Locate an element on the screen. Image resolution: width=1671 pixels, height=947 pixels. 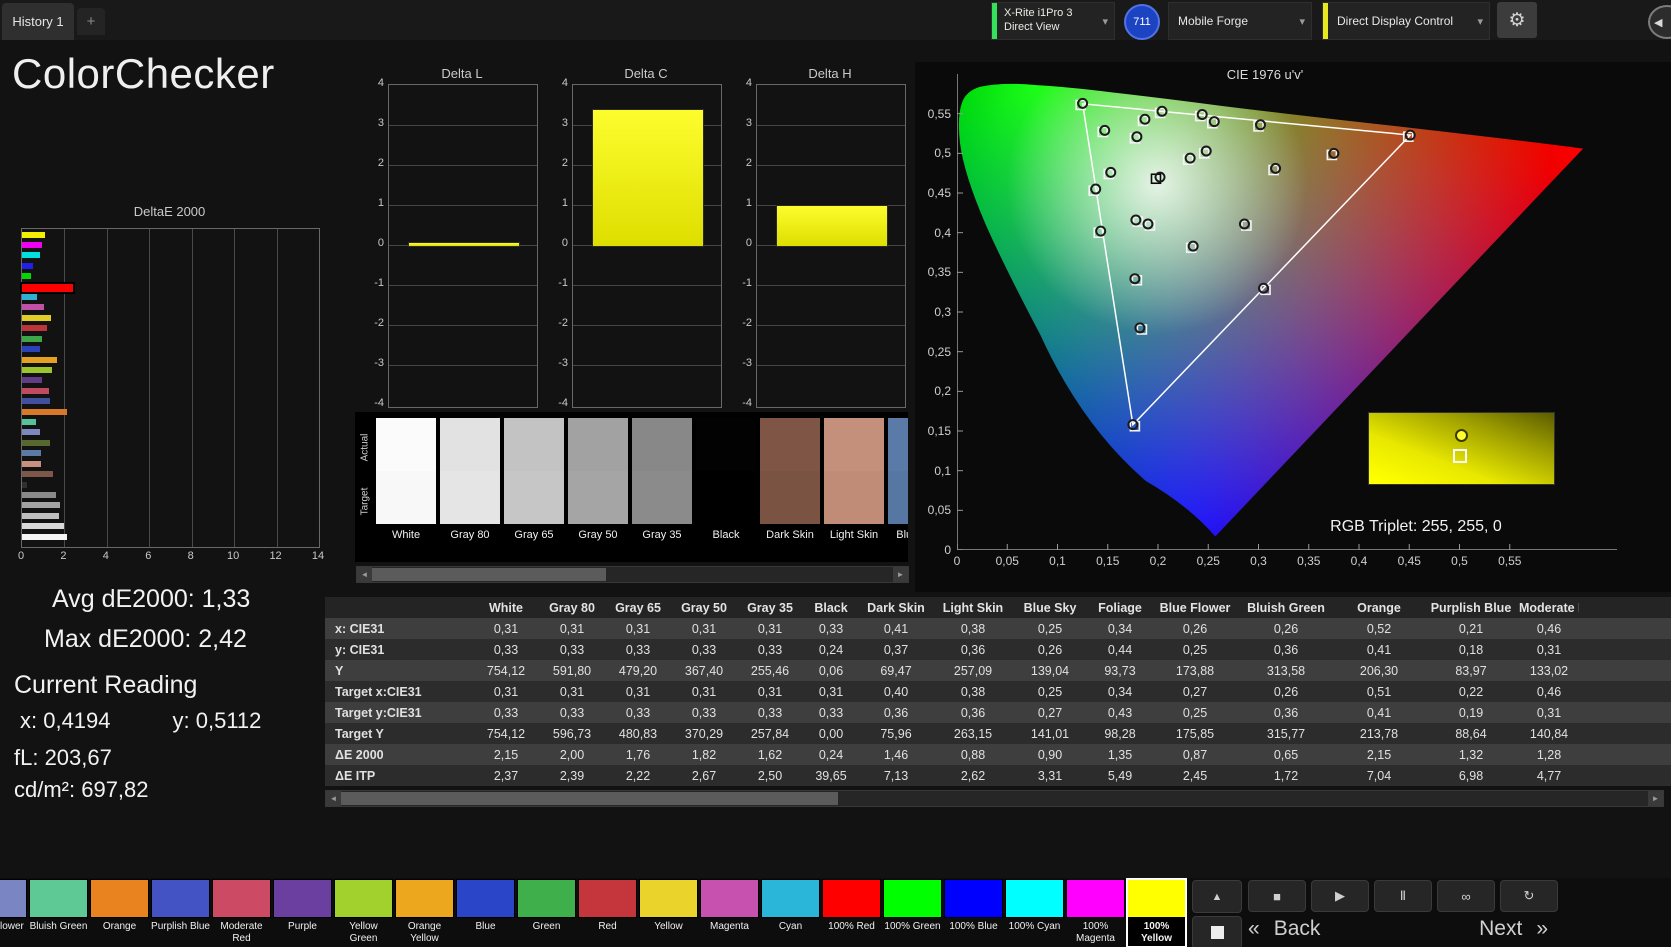
deltae-bar-yellow-green is located at coordinates (37, 369).